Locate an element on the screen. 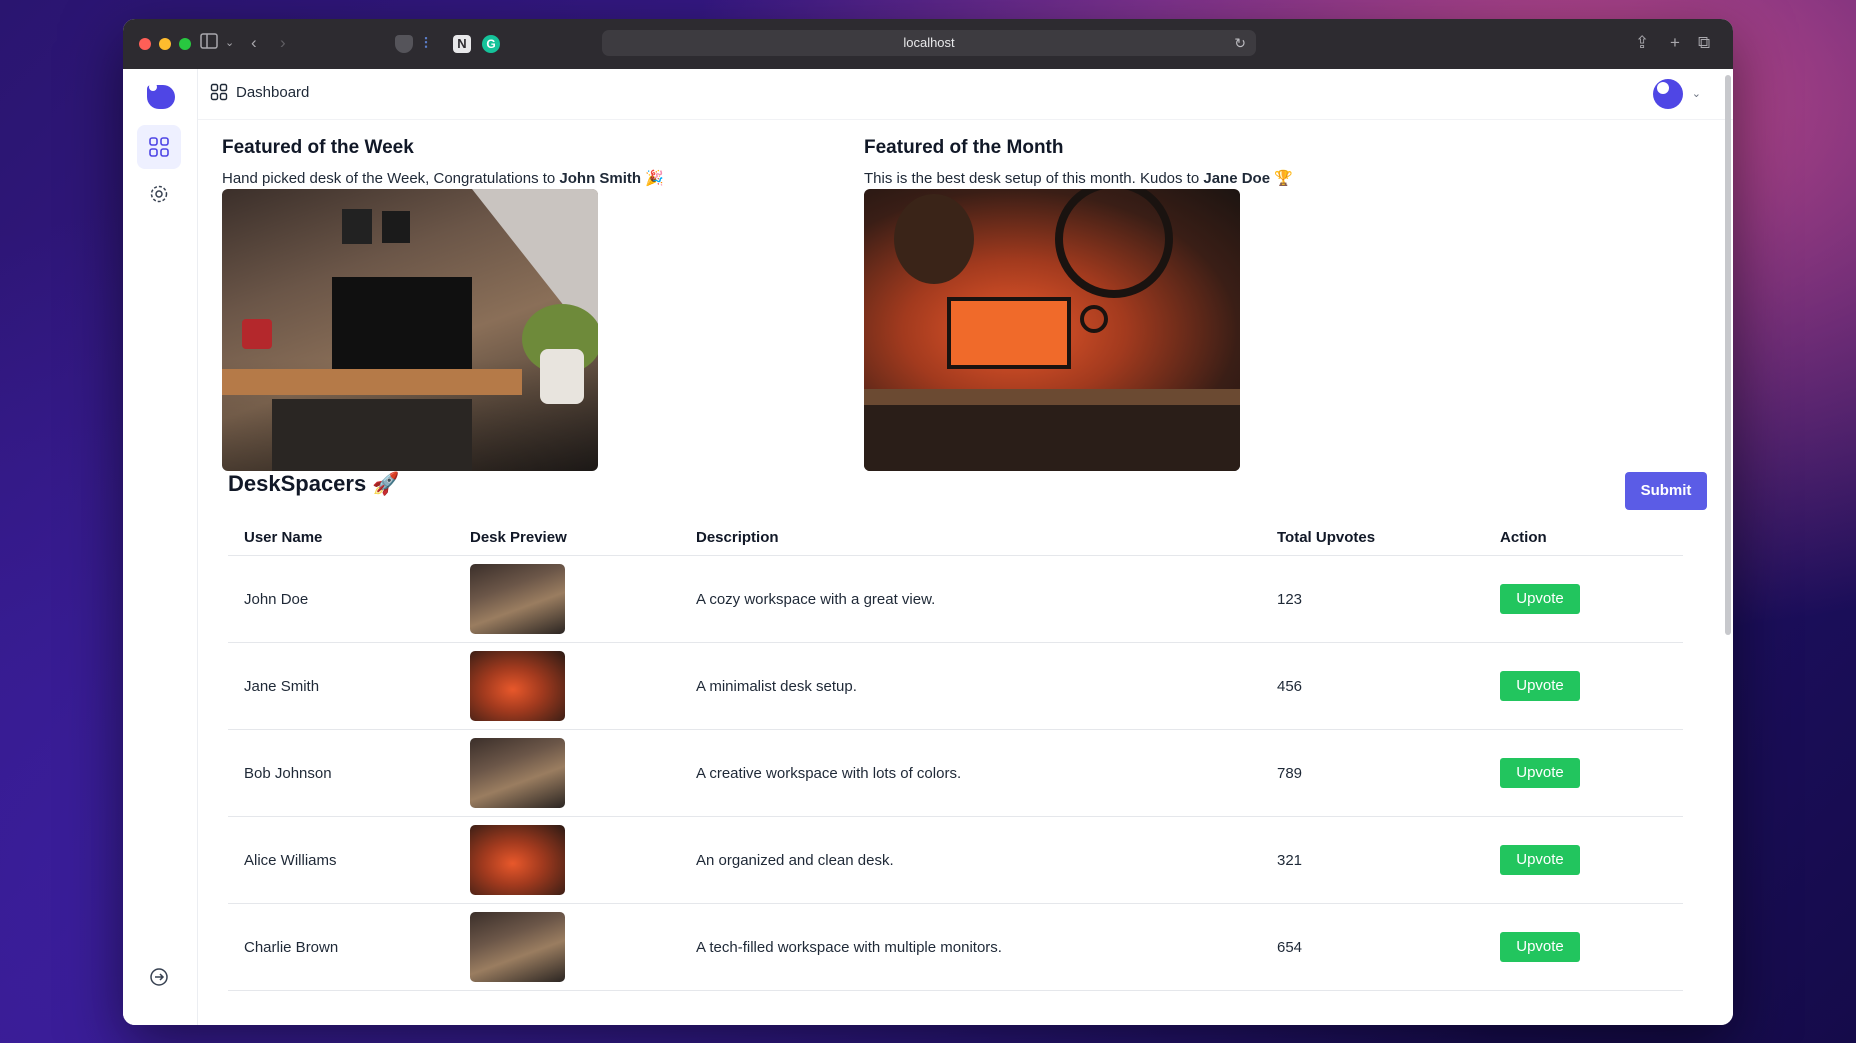 The width and height of the screenshot is (1856, 1043). upvotes-cell: 456 is located at coordinates (1372, 686).